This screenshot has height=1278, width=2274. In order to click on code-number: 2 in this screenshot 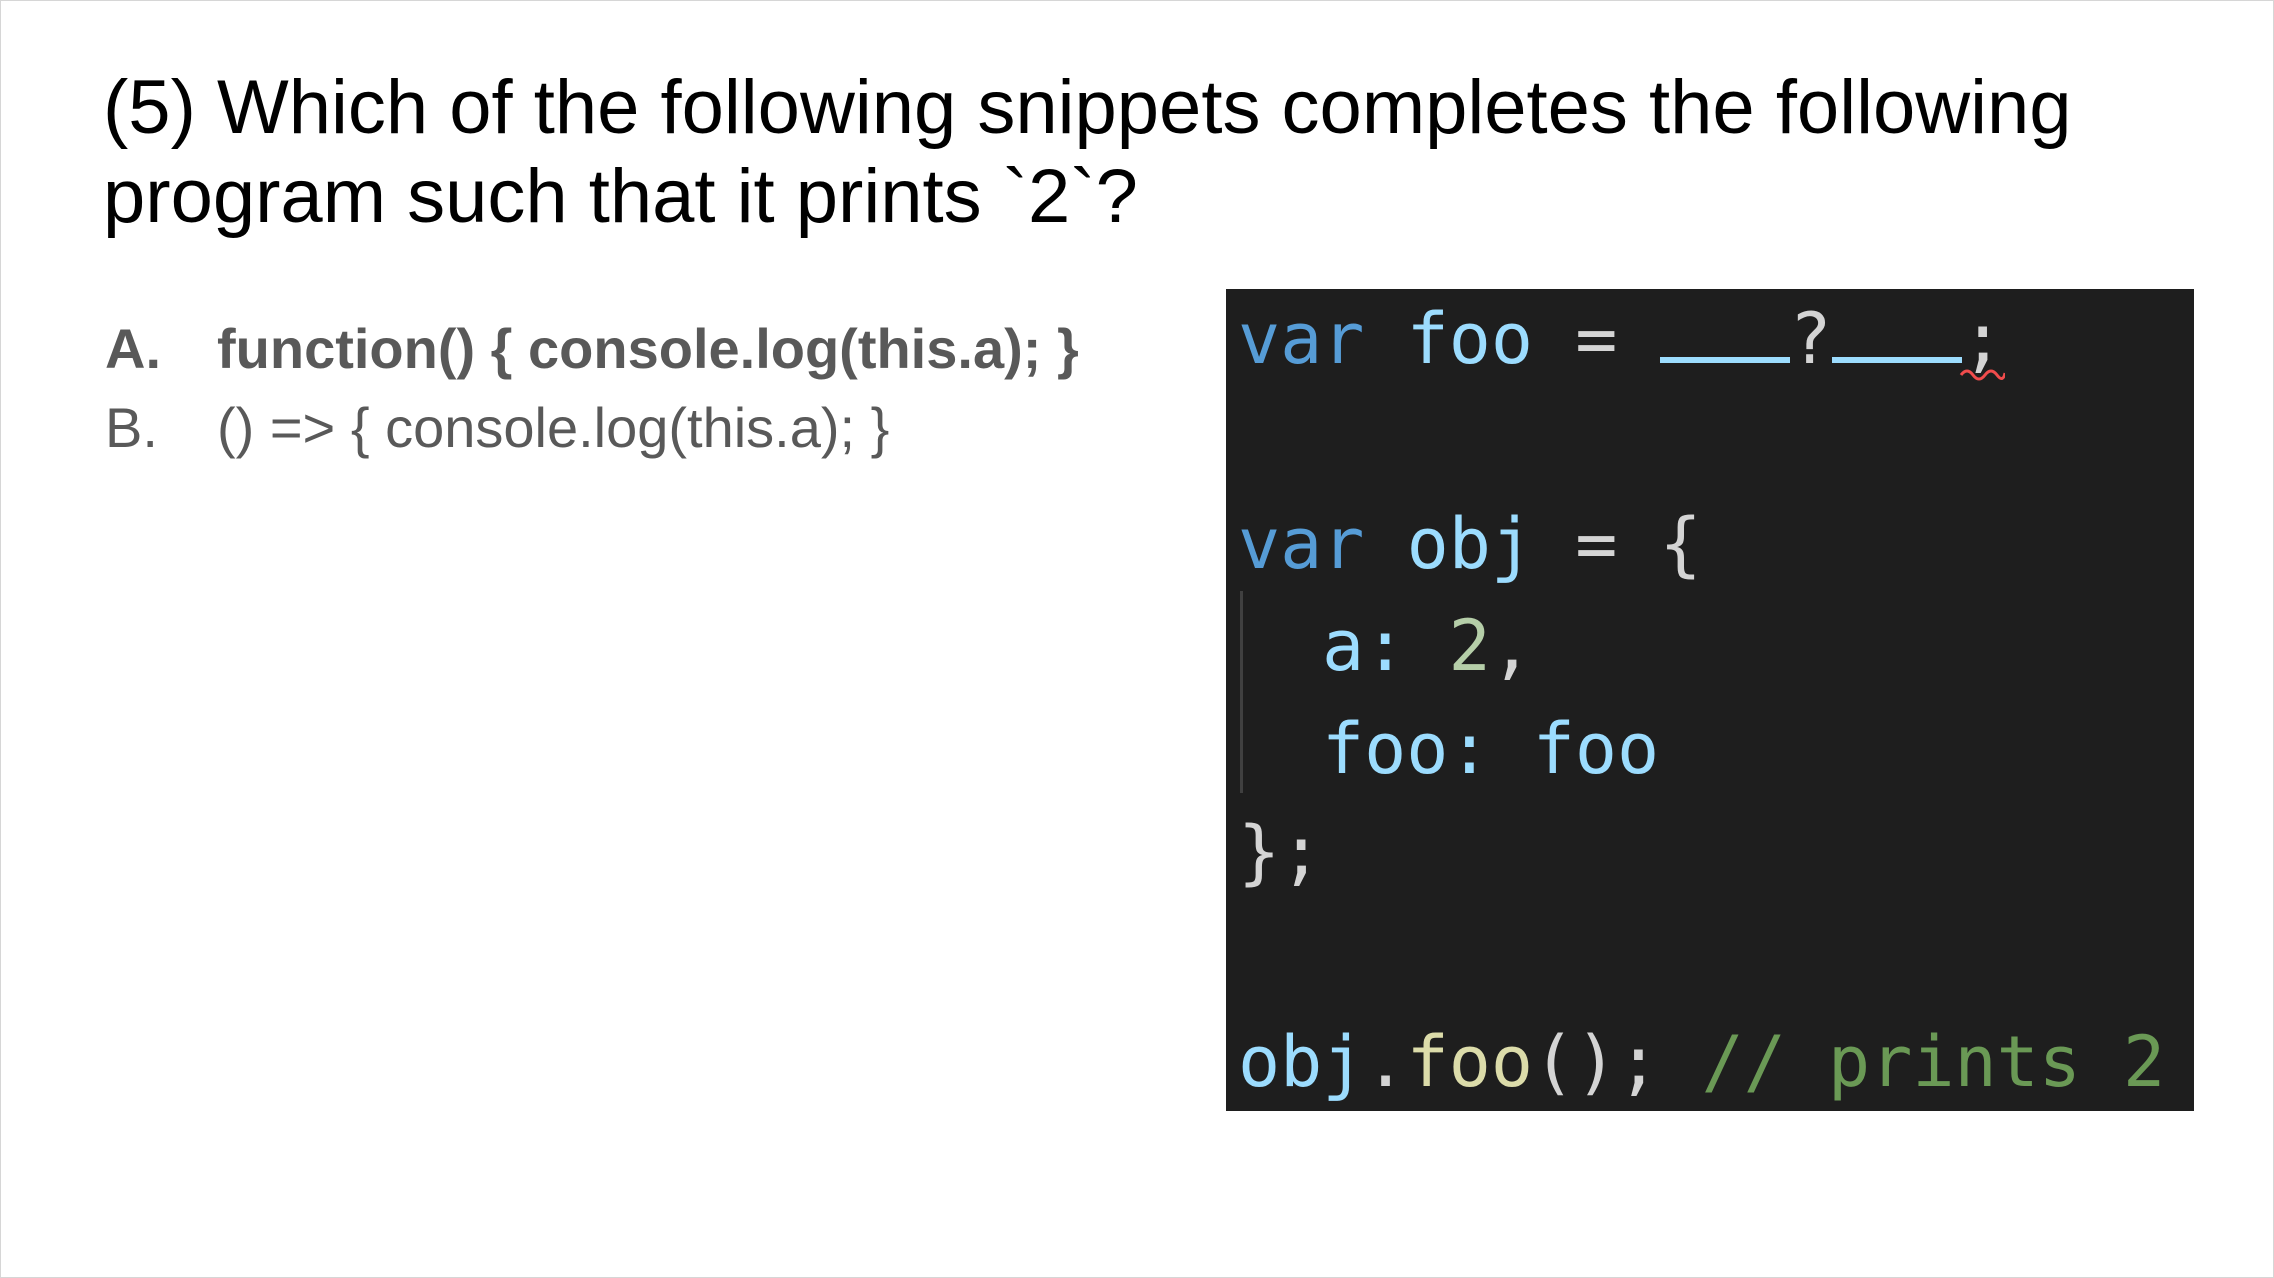, I will do `click(1469, 646)`.